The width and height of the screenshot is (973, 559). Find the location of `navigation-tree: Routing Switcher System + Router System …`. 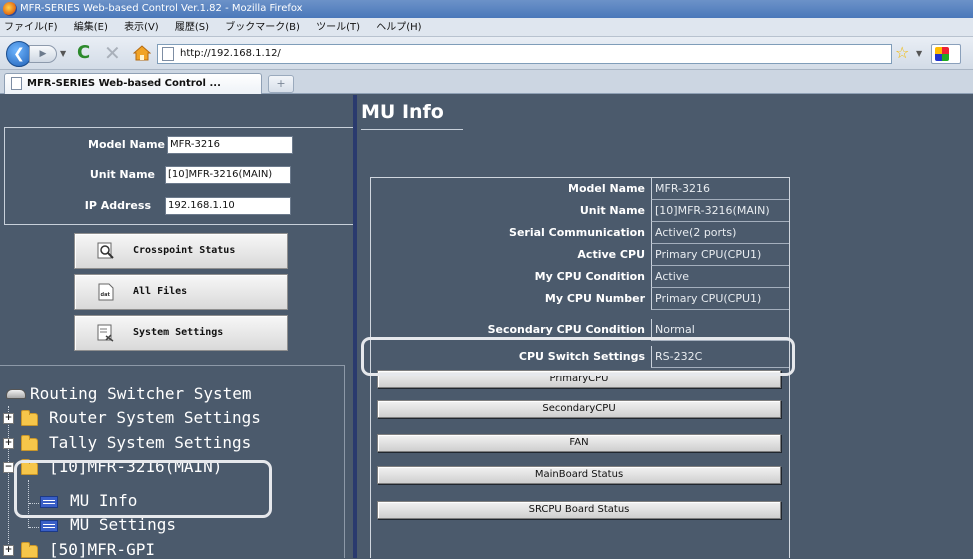

navigation-tree: Routing Switcher System + Router System … is located at coordinates (172, 462).